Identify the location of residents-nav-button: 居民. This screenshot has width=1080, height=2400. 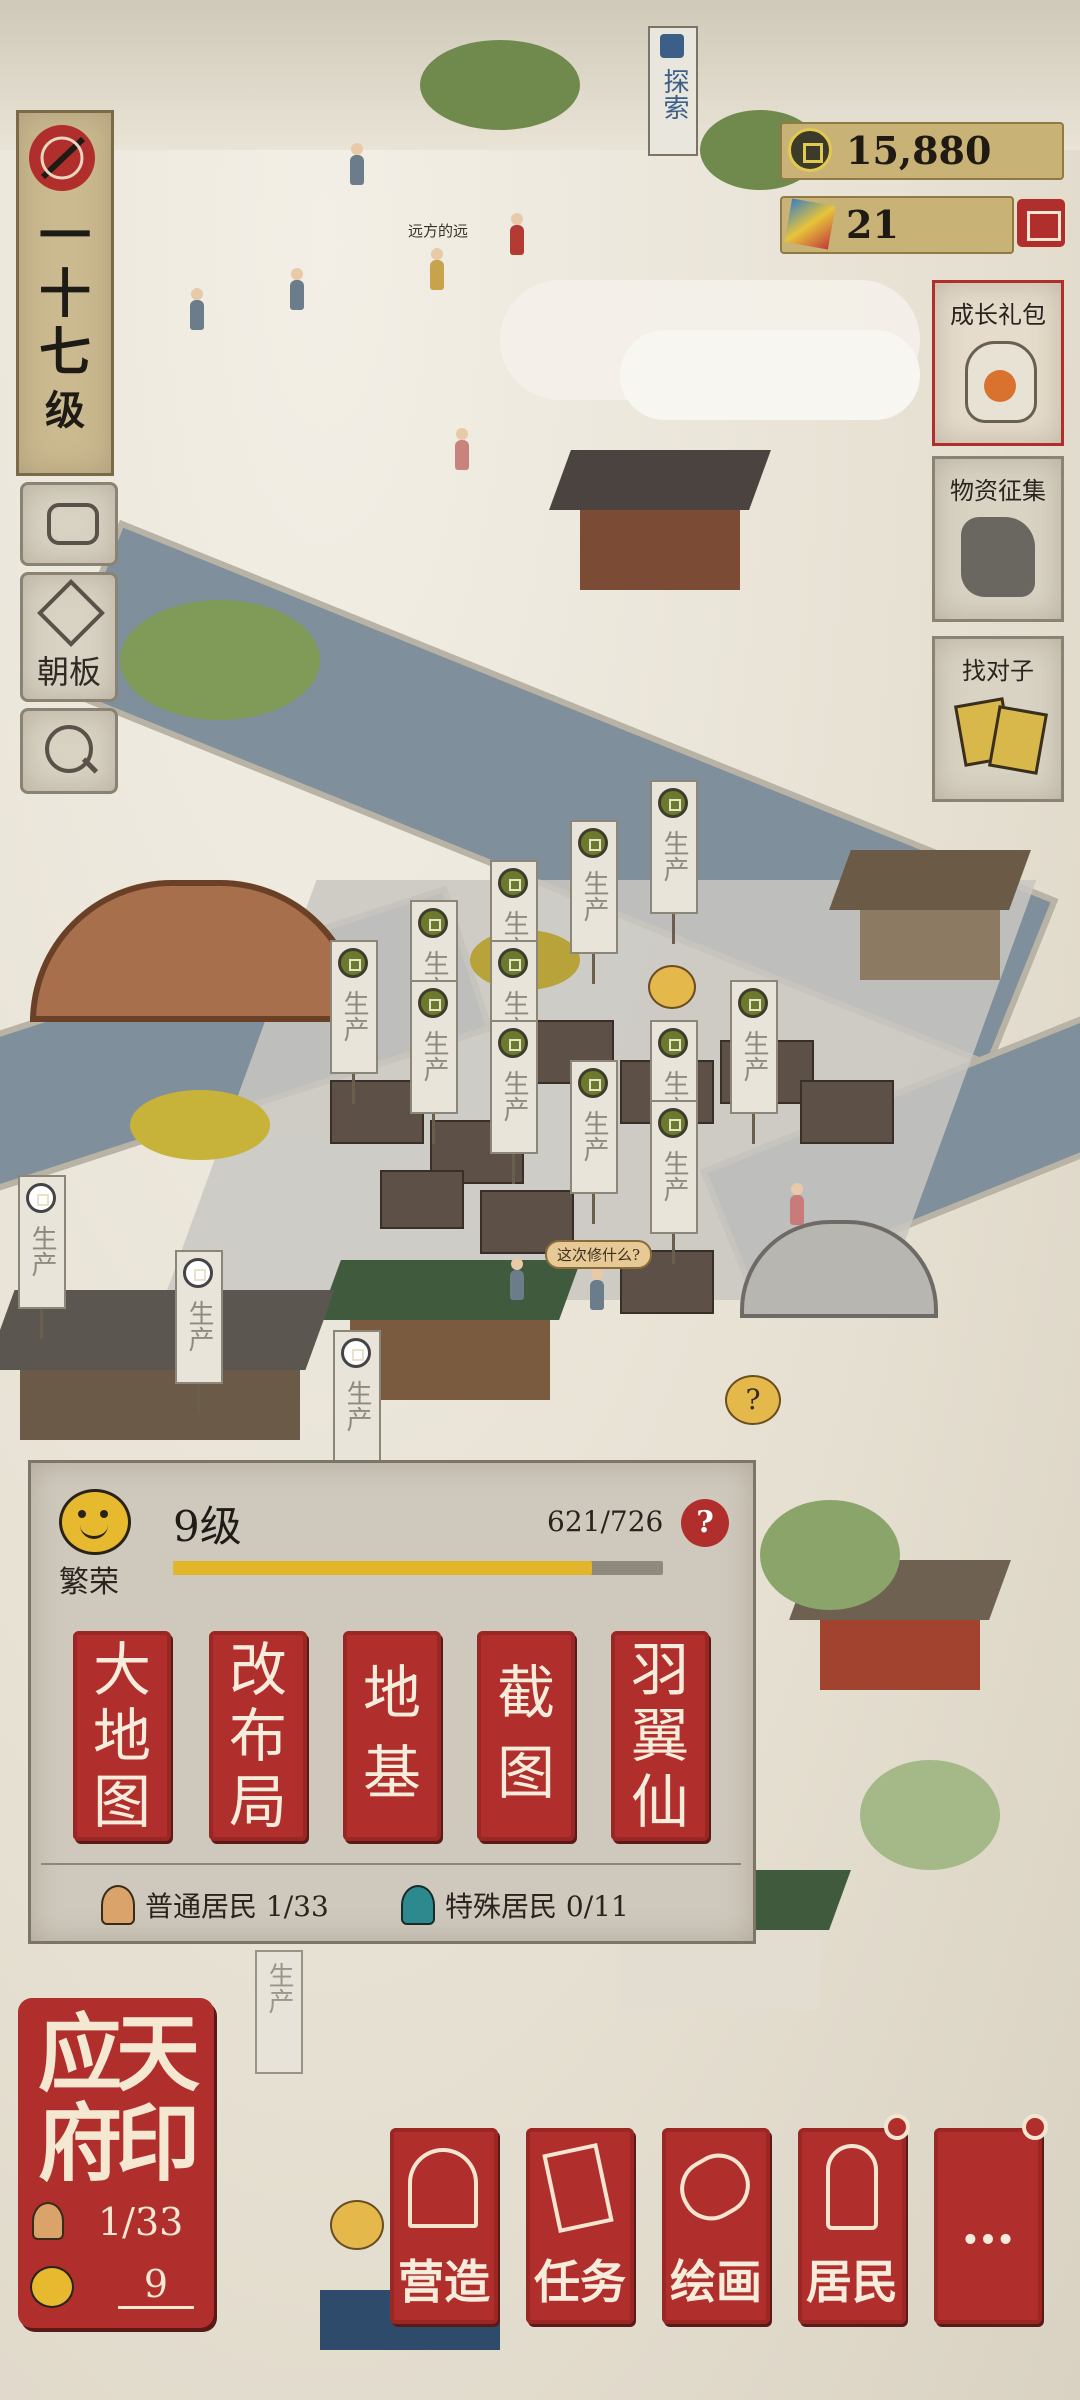
(854, 2219).